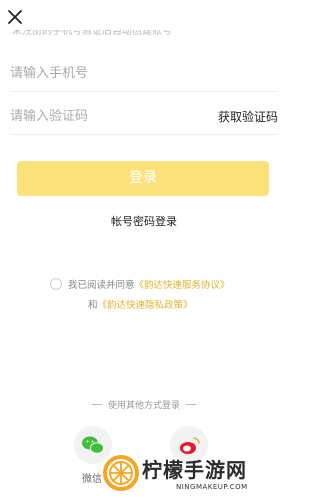  I want to click on close-button, so click(15, 17).